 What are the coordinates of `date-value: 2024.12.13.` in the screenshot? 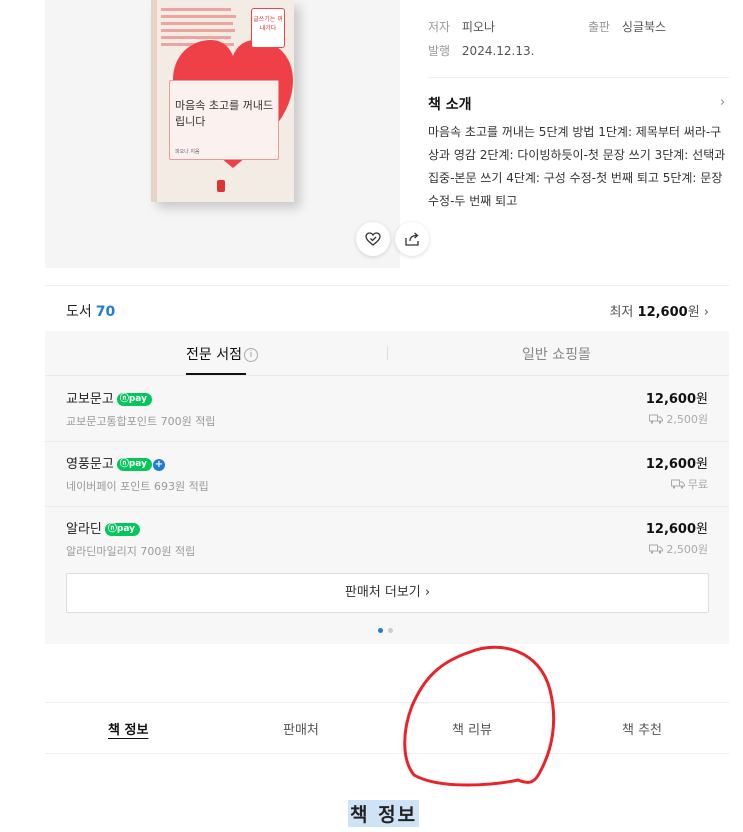 It's located at (498, 51).